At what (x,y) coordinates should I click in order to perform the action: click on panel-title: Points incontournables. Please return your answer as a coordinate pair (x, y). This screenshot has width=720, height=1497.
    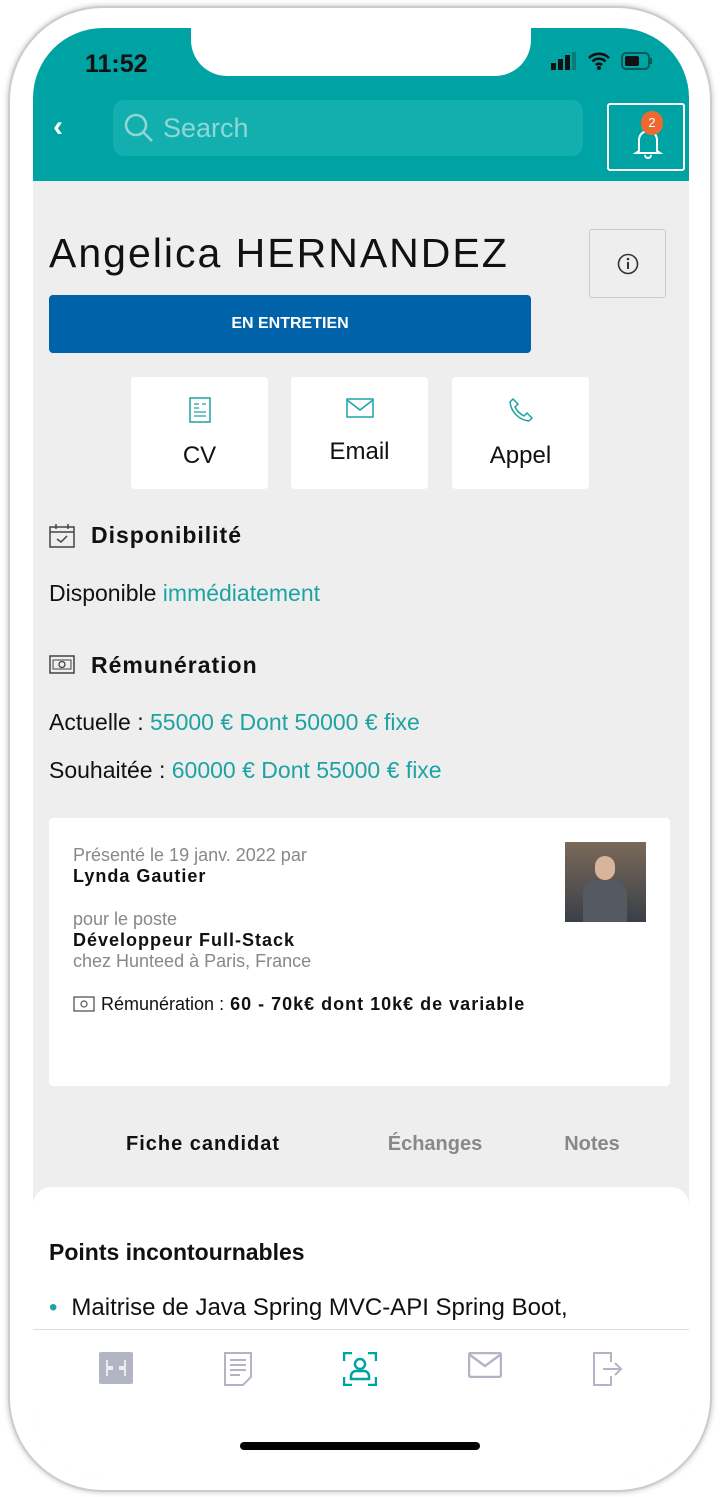
    Looking at the image, I should click on (177, 1252).